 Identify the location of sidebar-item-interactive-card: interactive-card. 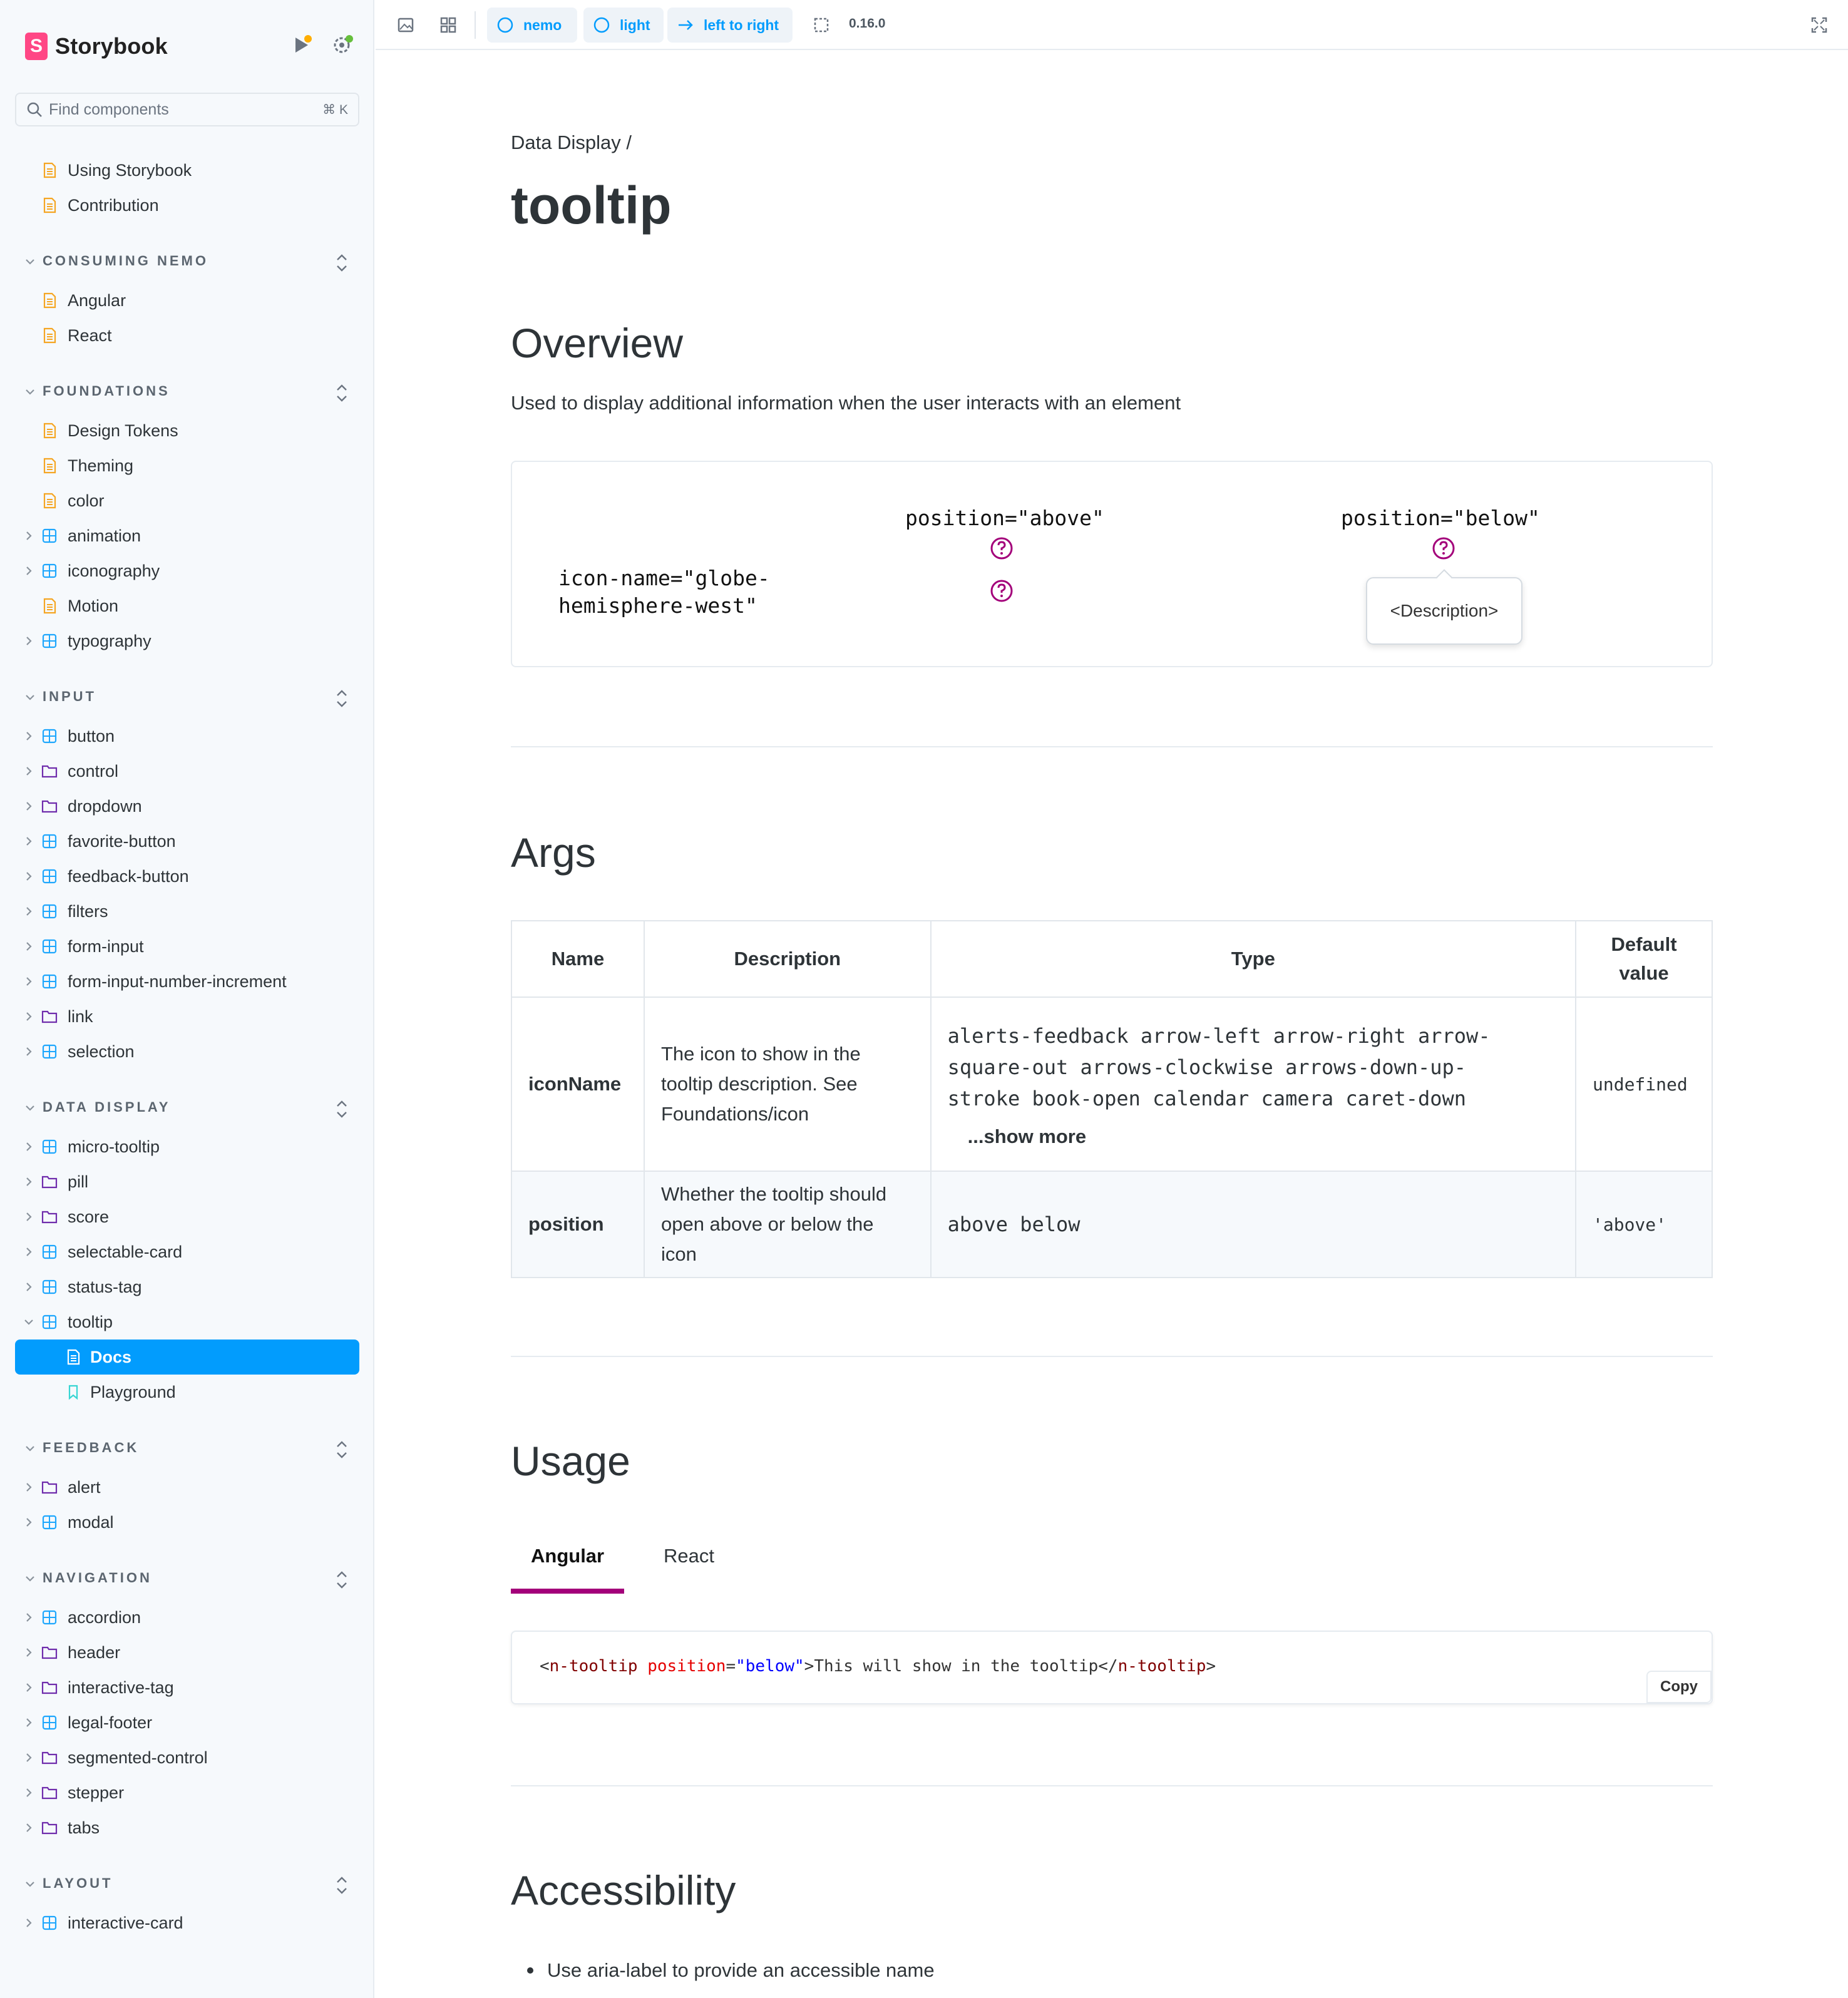
(187, 1922).